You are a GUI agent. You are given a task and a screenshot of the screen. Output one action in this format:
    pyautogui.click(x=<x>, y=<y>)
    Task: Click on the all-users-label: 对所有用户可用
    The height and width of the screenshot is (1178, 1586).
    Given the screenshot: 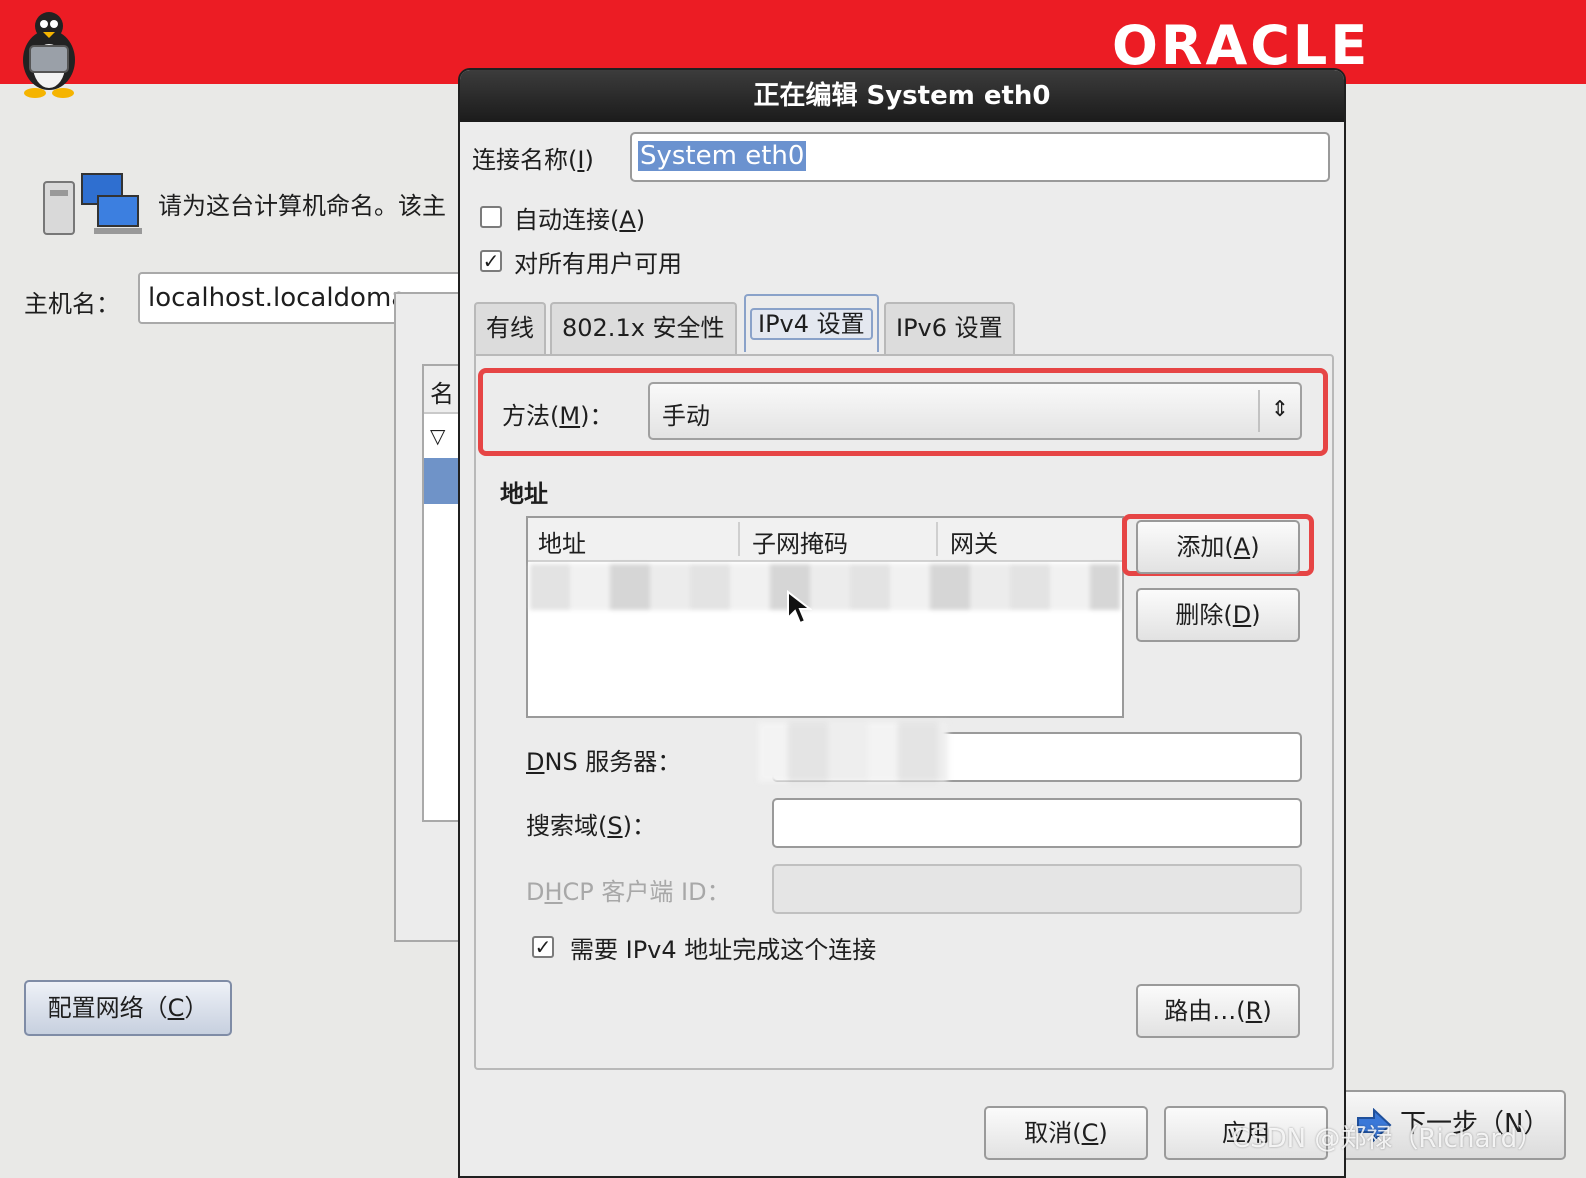 What is the action you would take?
    pyautogui.click(x=598, y=261)
    